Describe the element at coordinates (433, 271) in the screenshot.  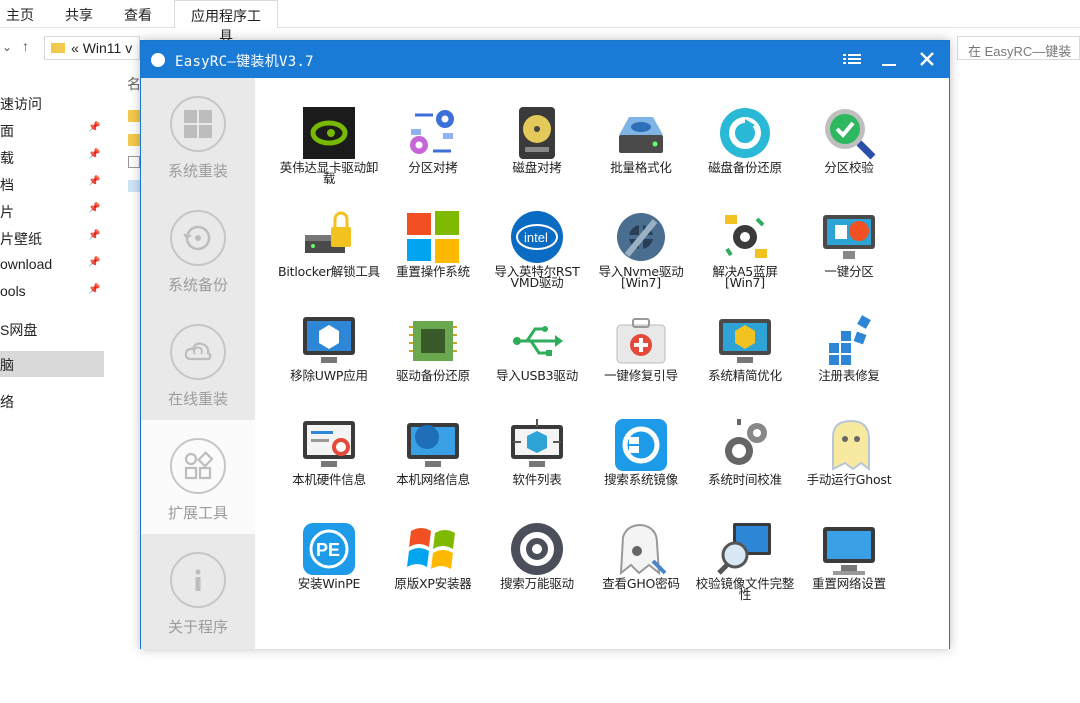
I see `tool-label: 重置操作系统` at that location.